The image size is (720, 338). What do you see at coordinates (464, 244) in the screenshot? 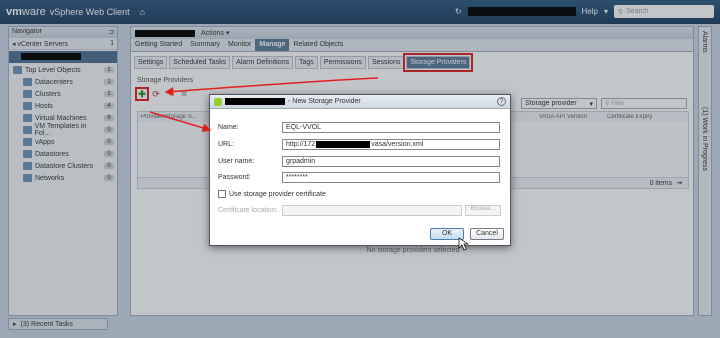
I see `mouse-cursor-icon` at bounding box center [464, 244].